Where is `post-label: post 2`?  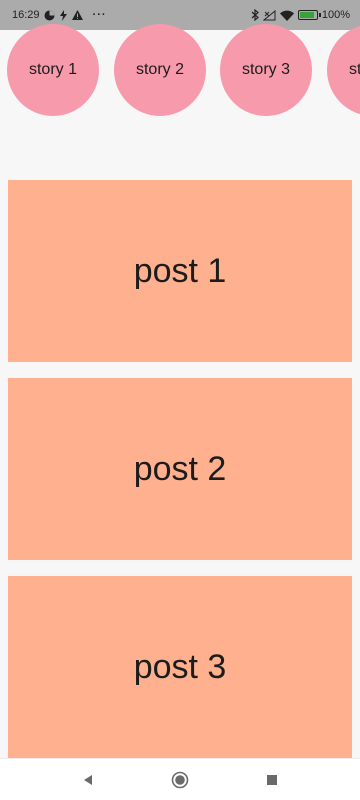 post-label: post 2 is located at coordinates (180, 468).